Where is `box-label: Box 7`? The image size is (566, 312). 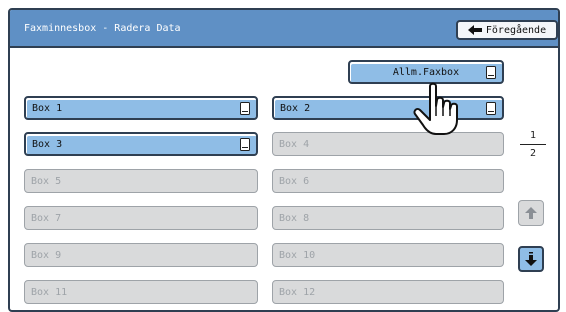 box-label: Box 7 is located at coordinates (46, 218).